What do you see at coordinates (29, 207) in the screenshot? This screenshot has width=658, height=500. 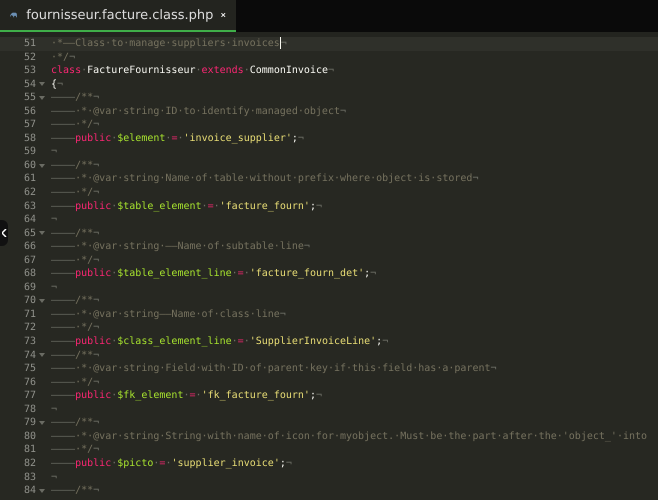 I see `line-number: 63` at bounding box center [29, 207].